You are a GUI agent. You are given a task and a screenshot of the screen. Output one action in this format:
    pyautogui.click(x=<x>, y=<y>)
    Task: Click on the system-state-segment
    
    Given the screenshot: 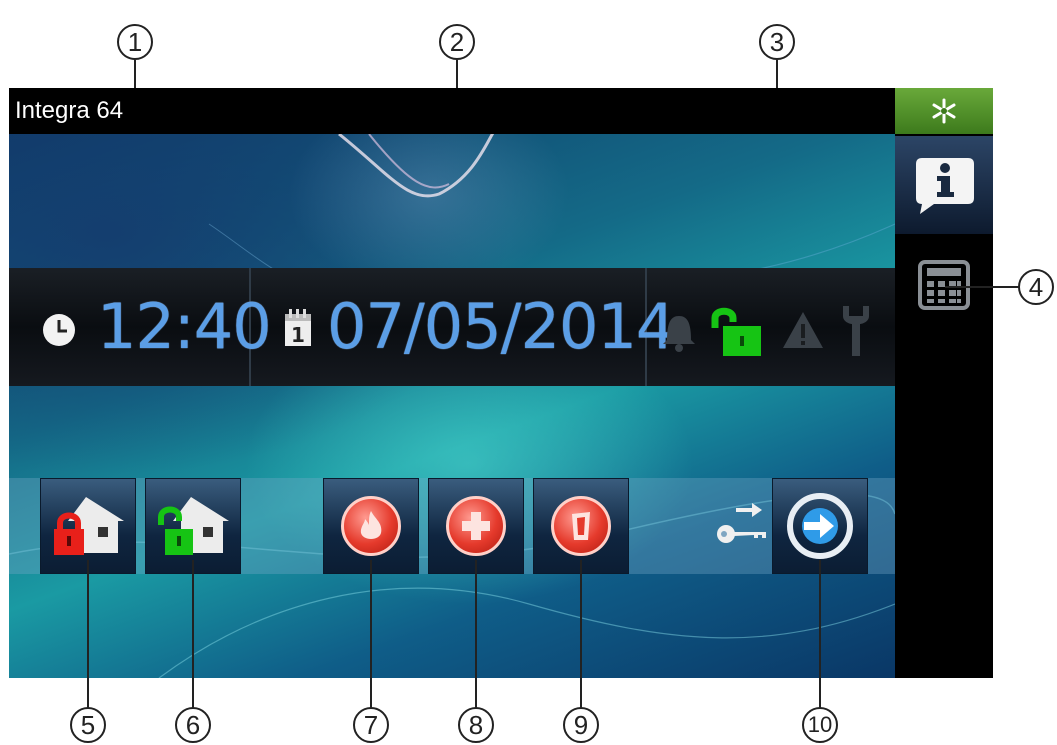 What is the action you would take?
    pyautogui.click(x=771, y=327)
    